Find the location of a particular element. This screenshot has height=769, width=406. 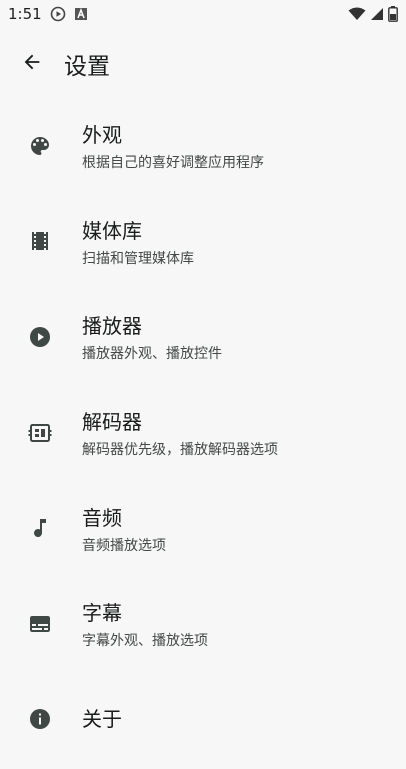

settings-item-title: 关于 is located at coordinates (102, 718).